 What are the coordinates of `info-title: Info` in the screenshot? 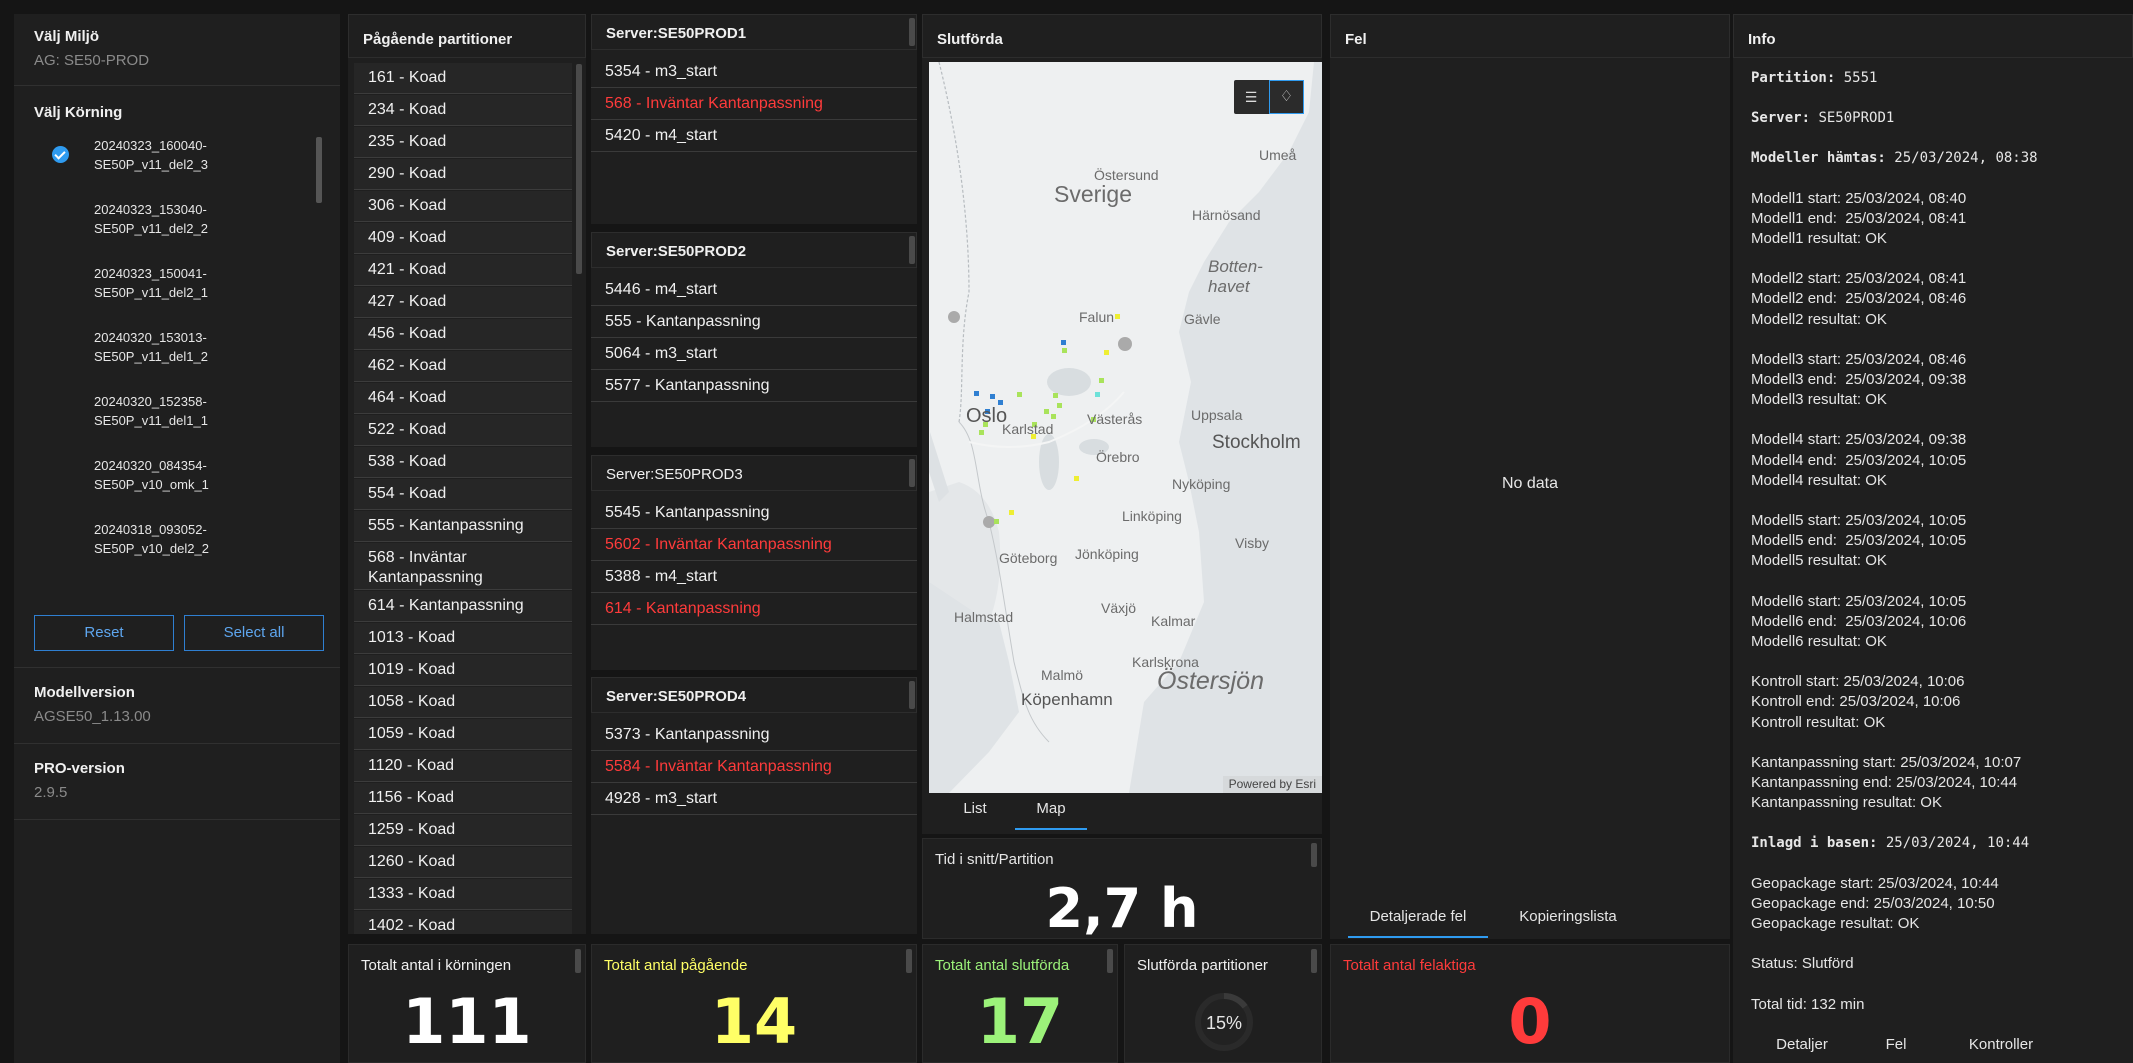 It's located at (1933, 36).